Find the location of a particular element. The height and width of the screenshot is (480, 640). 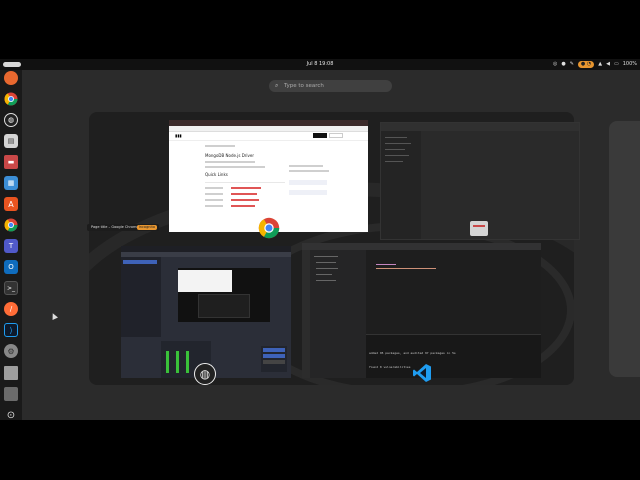

vscode-icon: ⟩ is located at coordinates (11, 330).